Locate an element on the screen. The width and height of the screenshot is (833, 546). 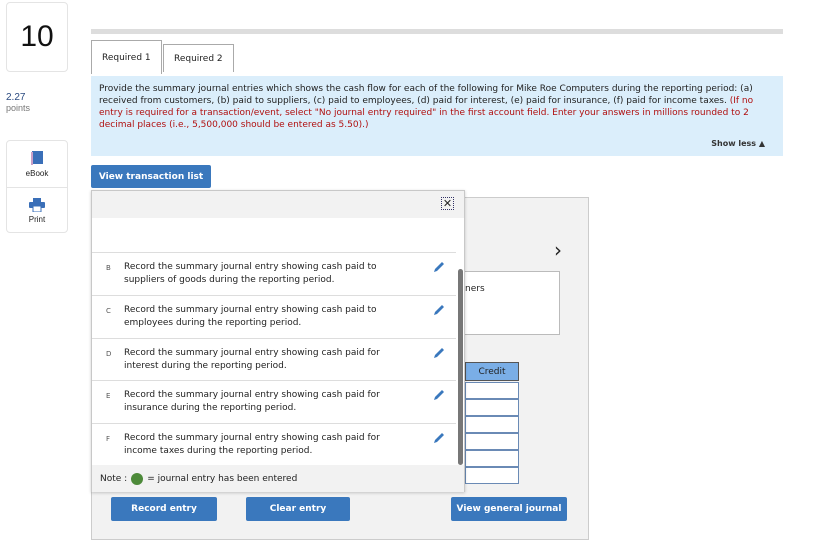
transaction-description: ners is located at coordinates (506, 303).